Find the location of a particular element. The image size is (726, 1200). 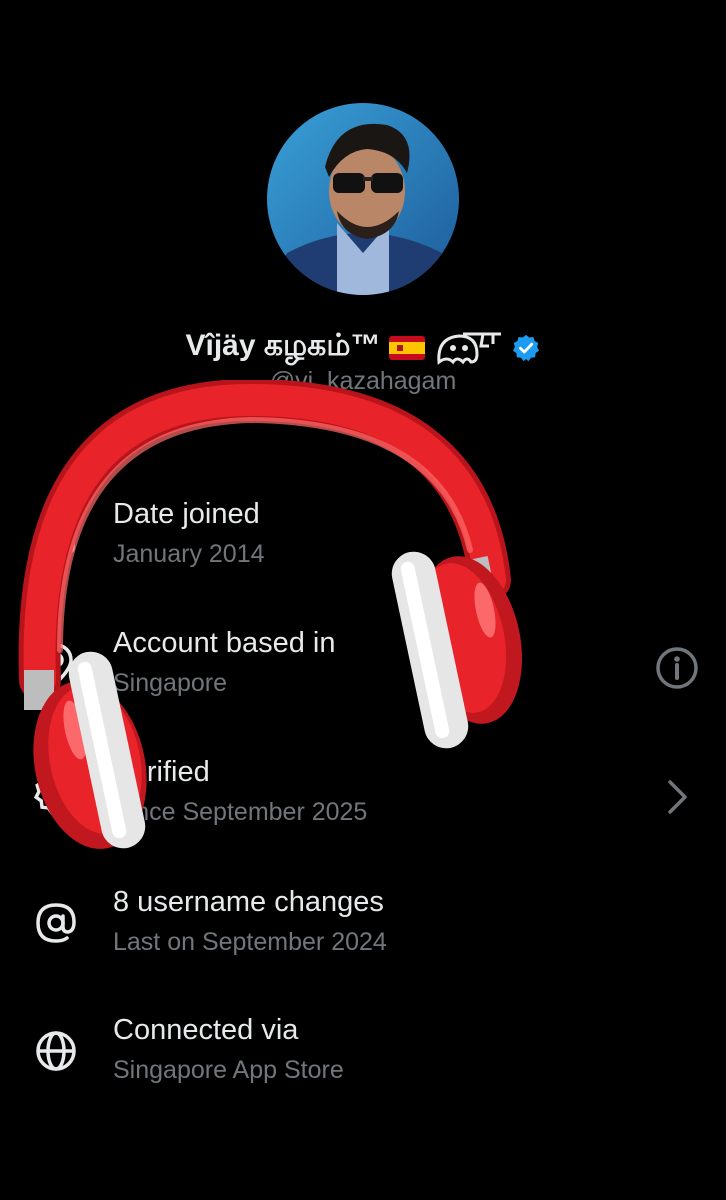

info-row-account-based-in: Account based in Singapore is located at coordinates (363, 672).